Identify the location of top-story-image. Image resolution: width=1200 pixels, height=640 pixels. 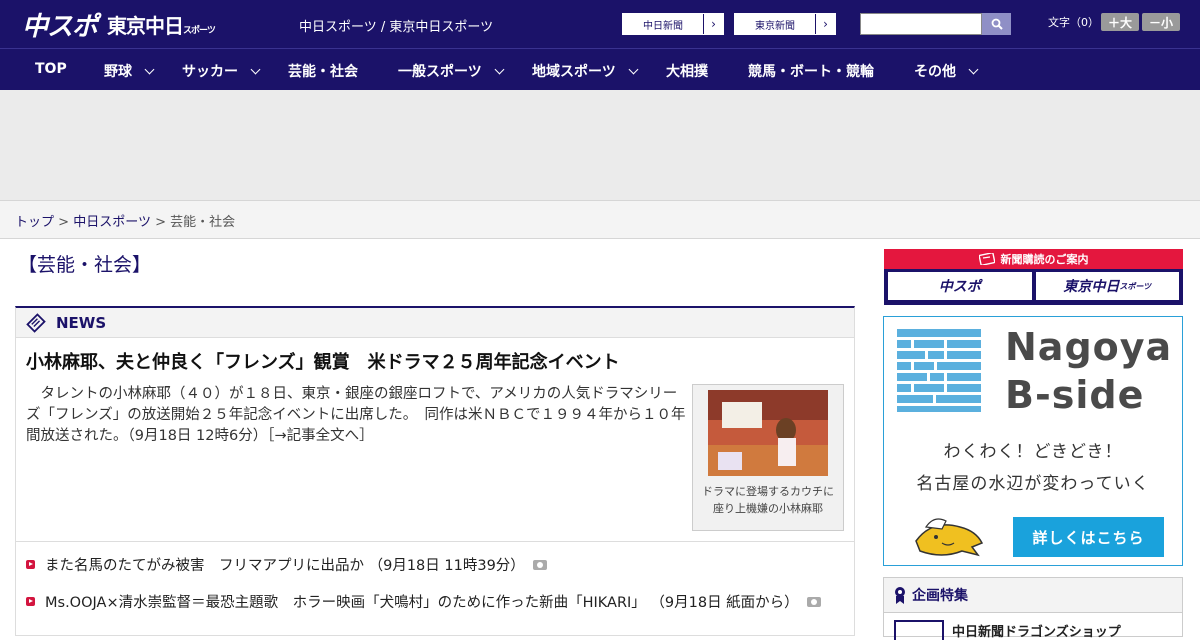
(768, 433).